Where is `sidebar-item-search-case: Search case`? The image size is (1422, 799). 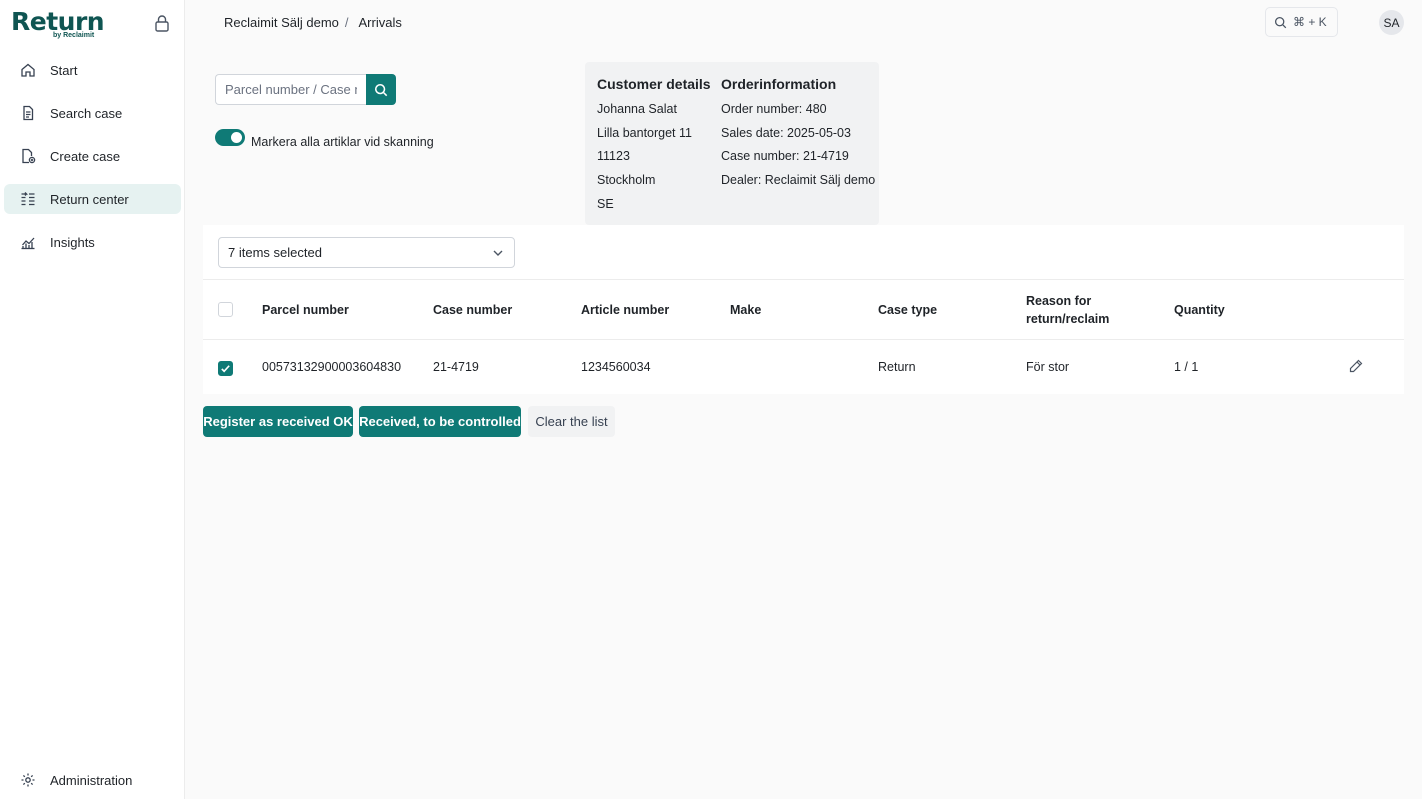
sidebar-item-search-case: Search case is located at coordinates (92, 113).